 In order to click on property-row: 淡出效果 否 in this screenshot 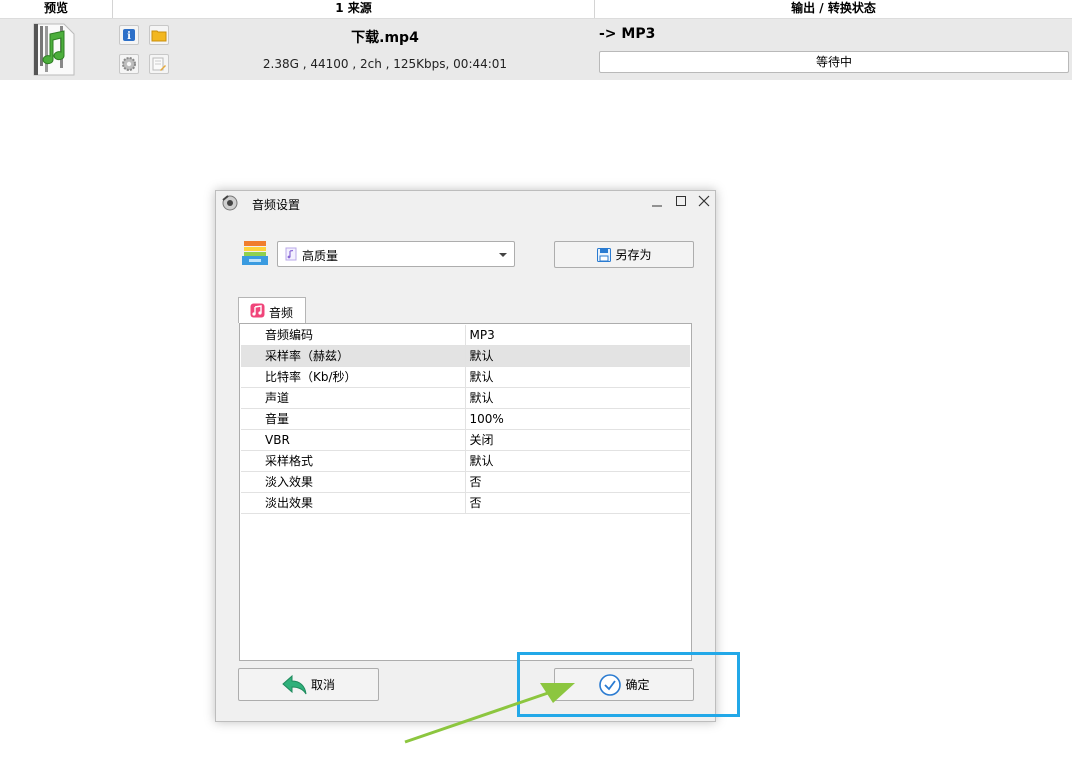, I will do `click(465, 503)`.